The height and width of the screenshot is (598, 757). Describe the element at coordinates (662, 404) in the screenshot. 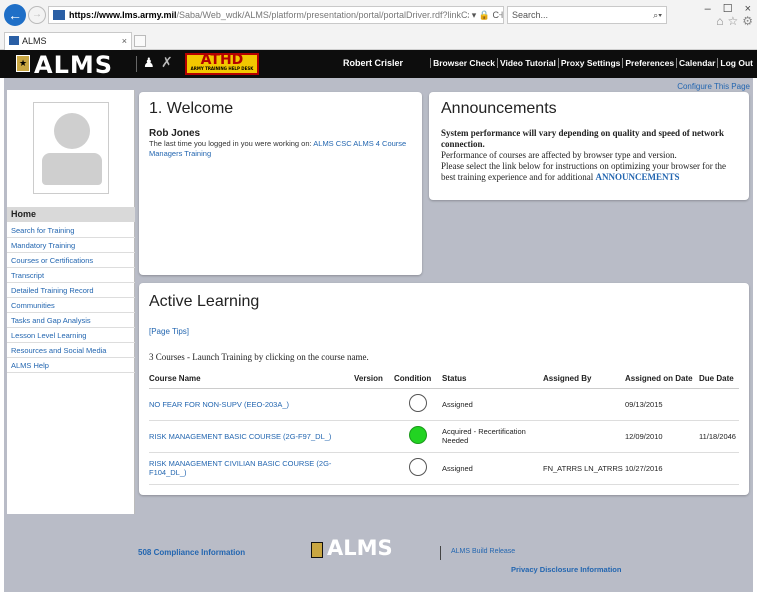

I see `course-assigned-on: 09/13/2015` at that location.